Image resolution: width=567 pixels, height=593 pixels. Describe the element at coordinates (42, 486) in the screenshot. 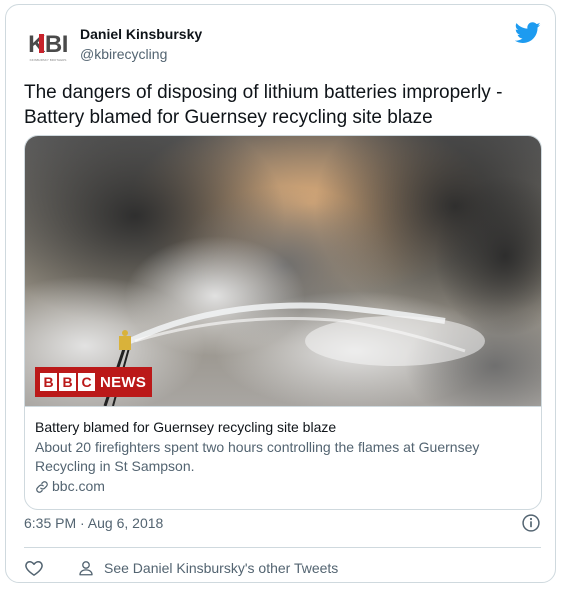

I see `link-icon` at that location.